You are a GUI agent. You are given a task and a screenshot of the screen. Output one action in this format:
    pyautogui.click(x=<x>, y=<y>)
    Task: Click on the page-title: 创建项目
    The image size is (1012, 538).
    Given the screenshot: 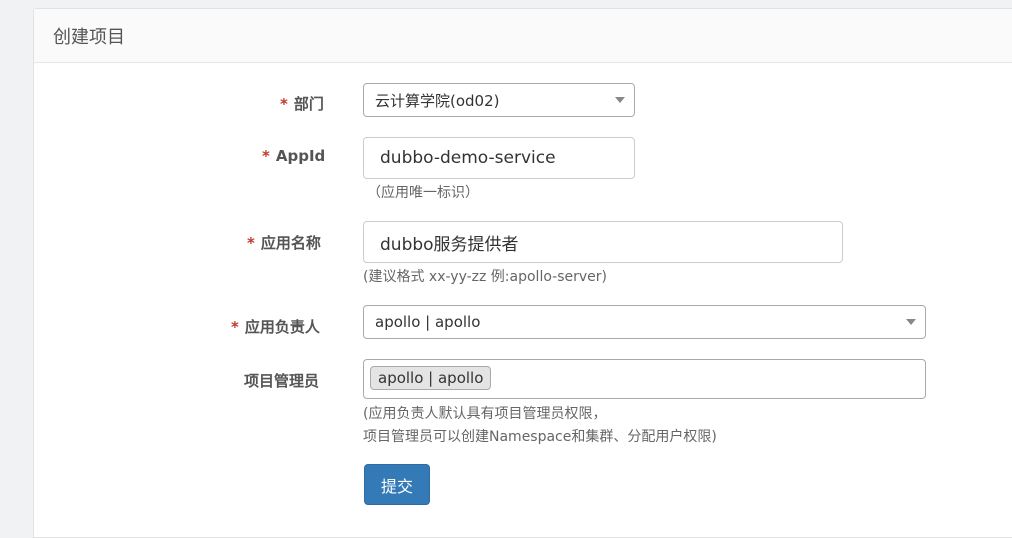 What is the action you would take?
    pyautogui.click(x=89, y=37)
    